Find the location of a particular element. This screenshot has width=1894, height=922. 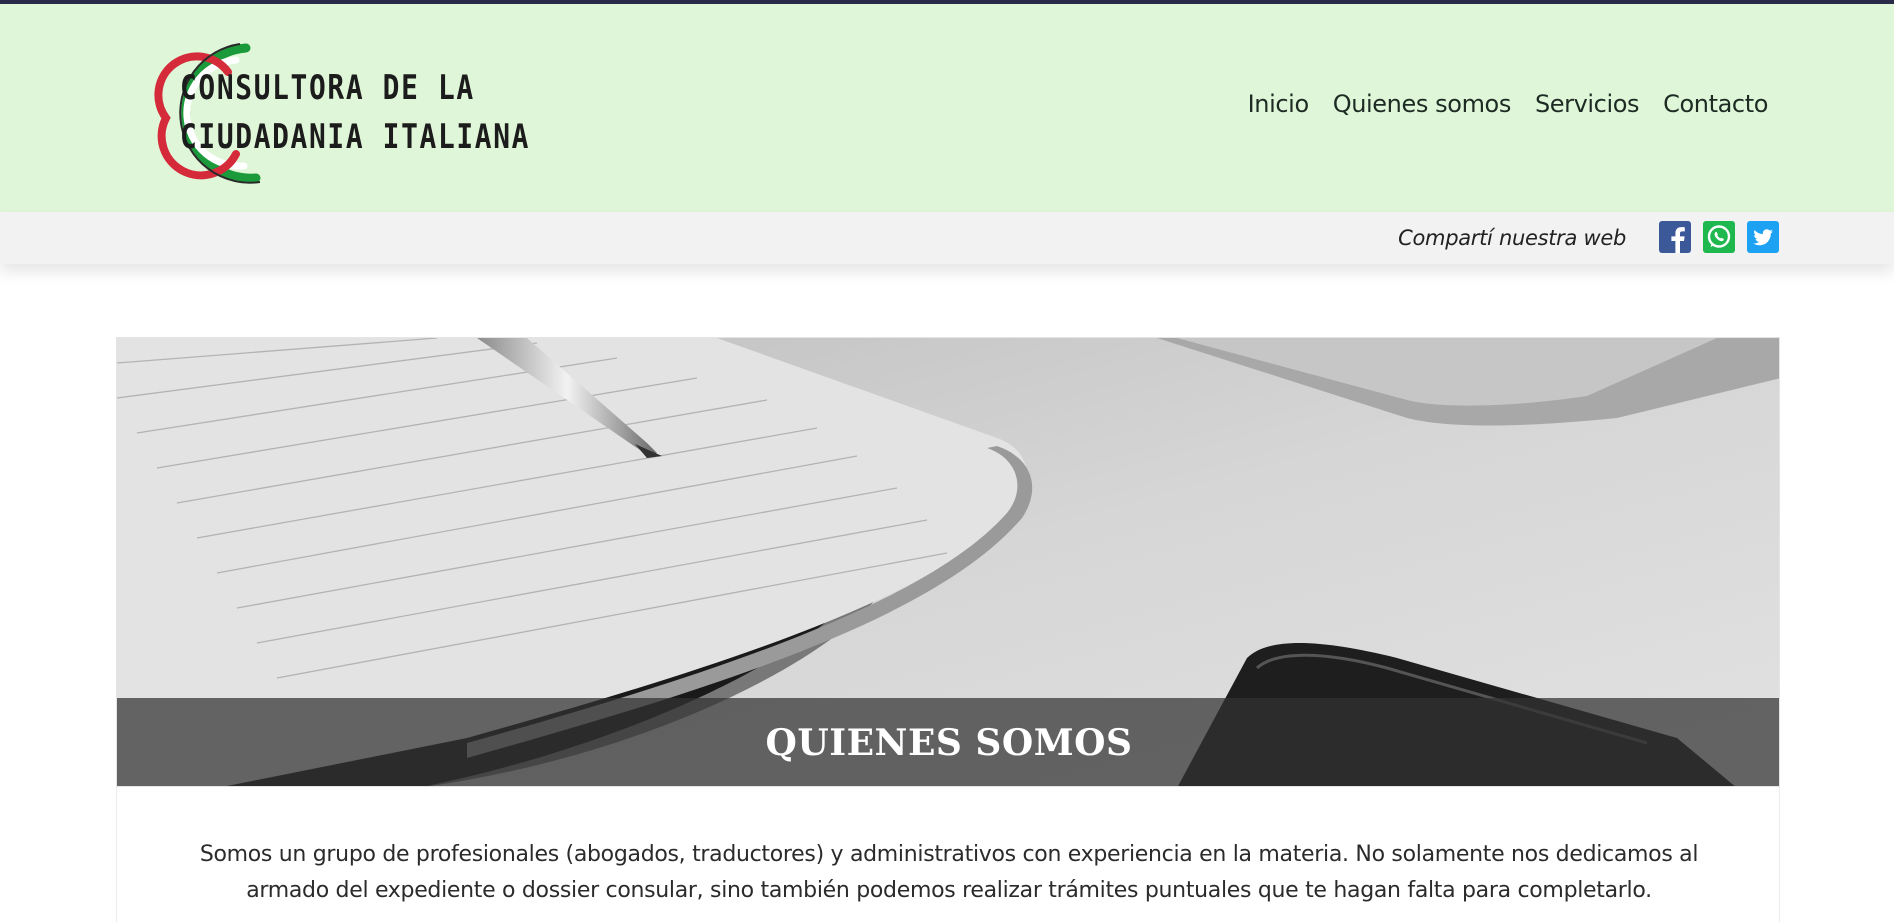

nav-link-inicio: Inicio is located at coordinates (1279, 104).